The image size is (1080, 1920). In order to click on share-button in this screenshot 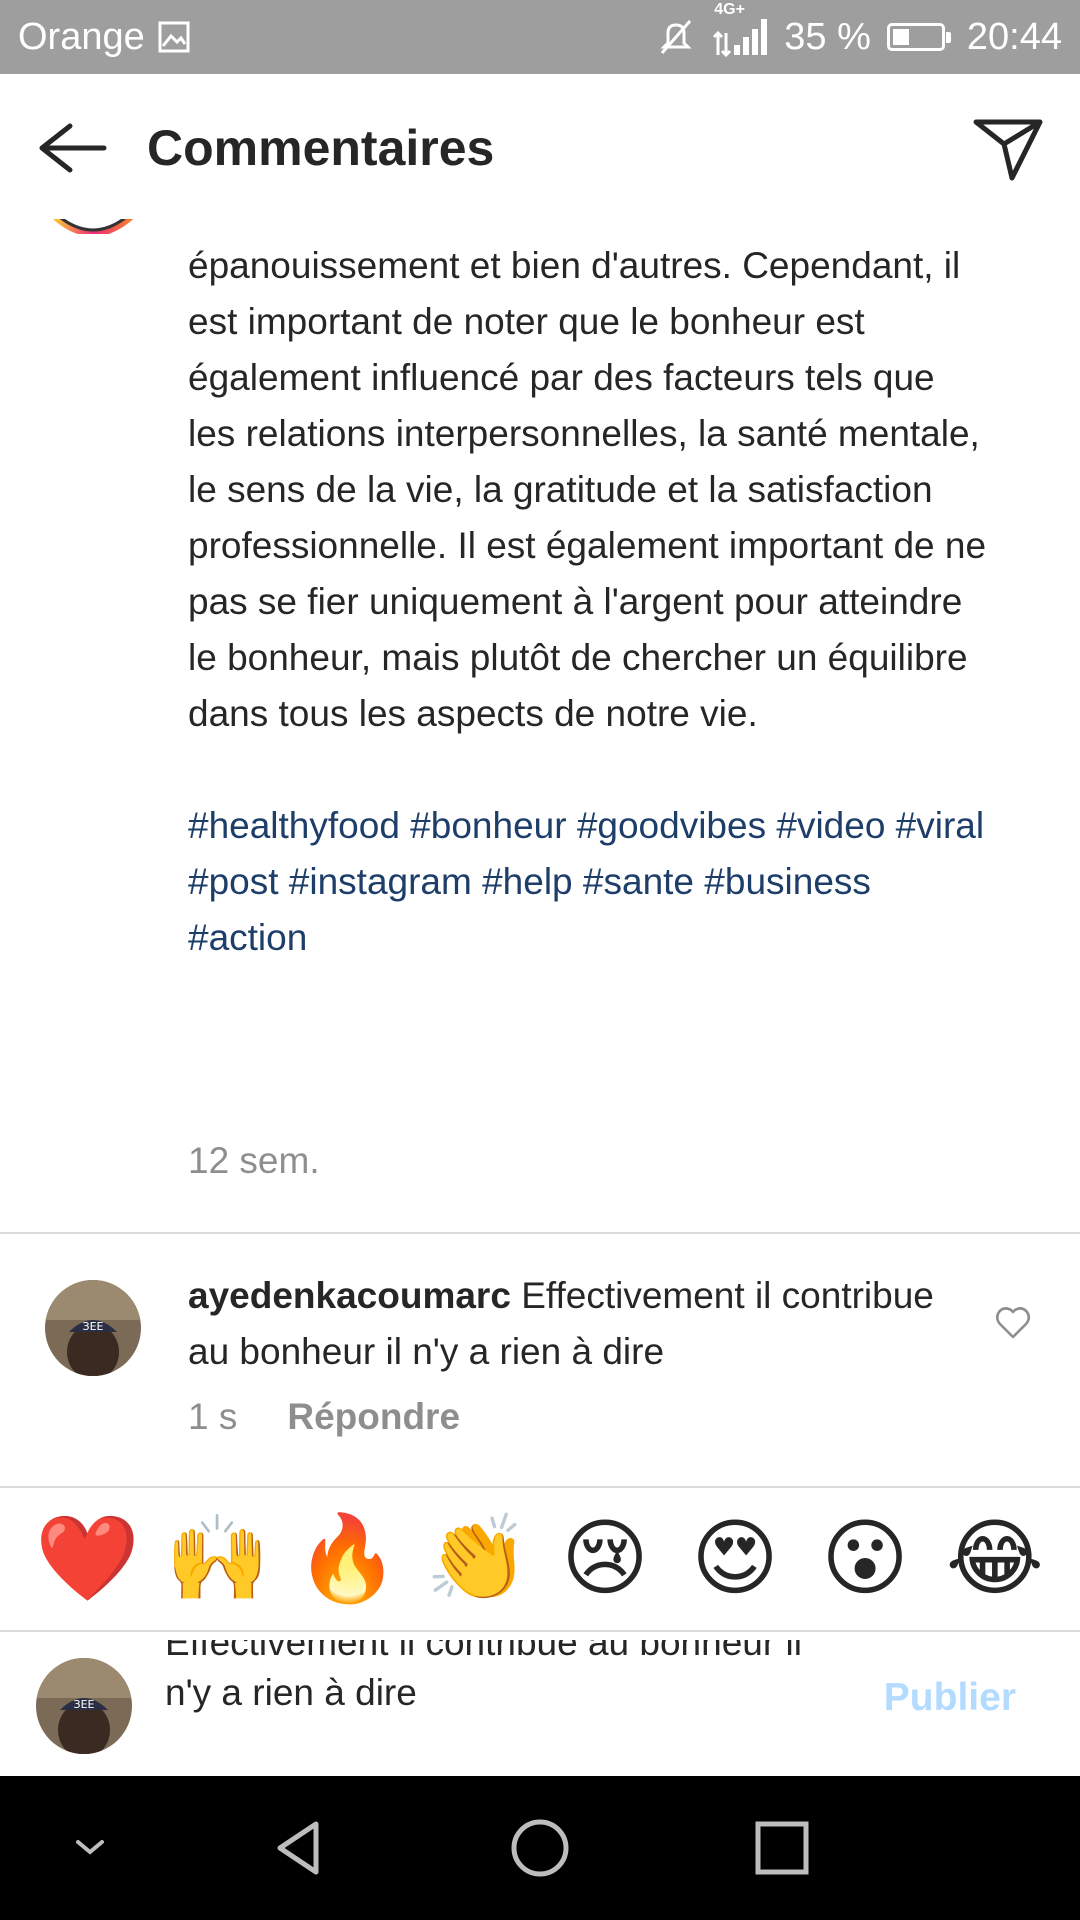, I will do `click(1008, 149)`.